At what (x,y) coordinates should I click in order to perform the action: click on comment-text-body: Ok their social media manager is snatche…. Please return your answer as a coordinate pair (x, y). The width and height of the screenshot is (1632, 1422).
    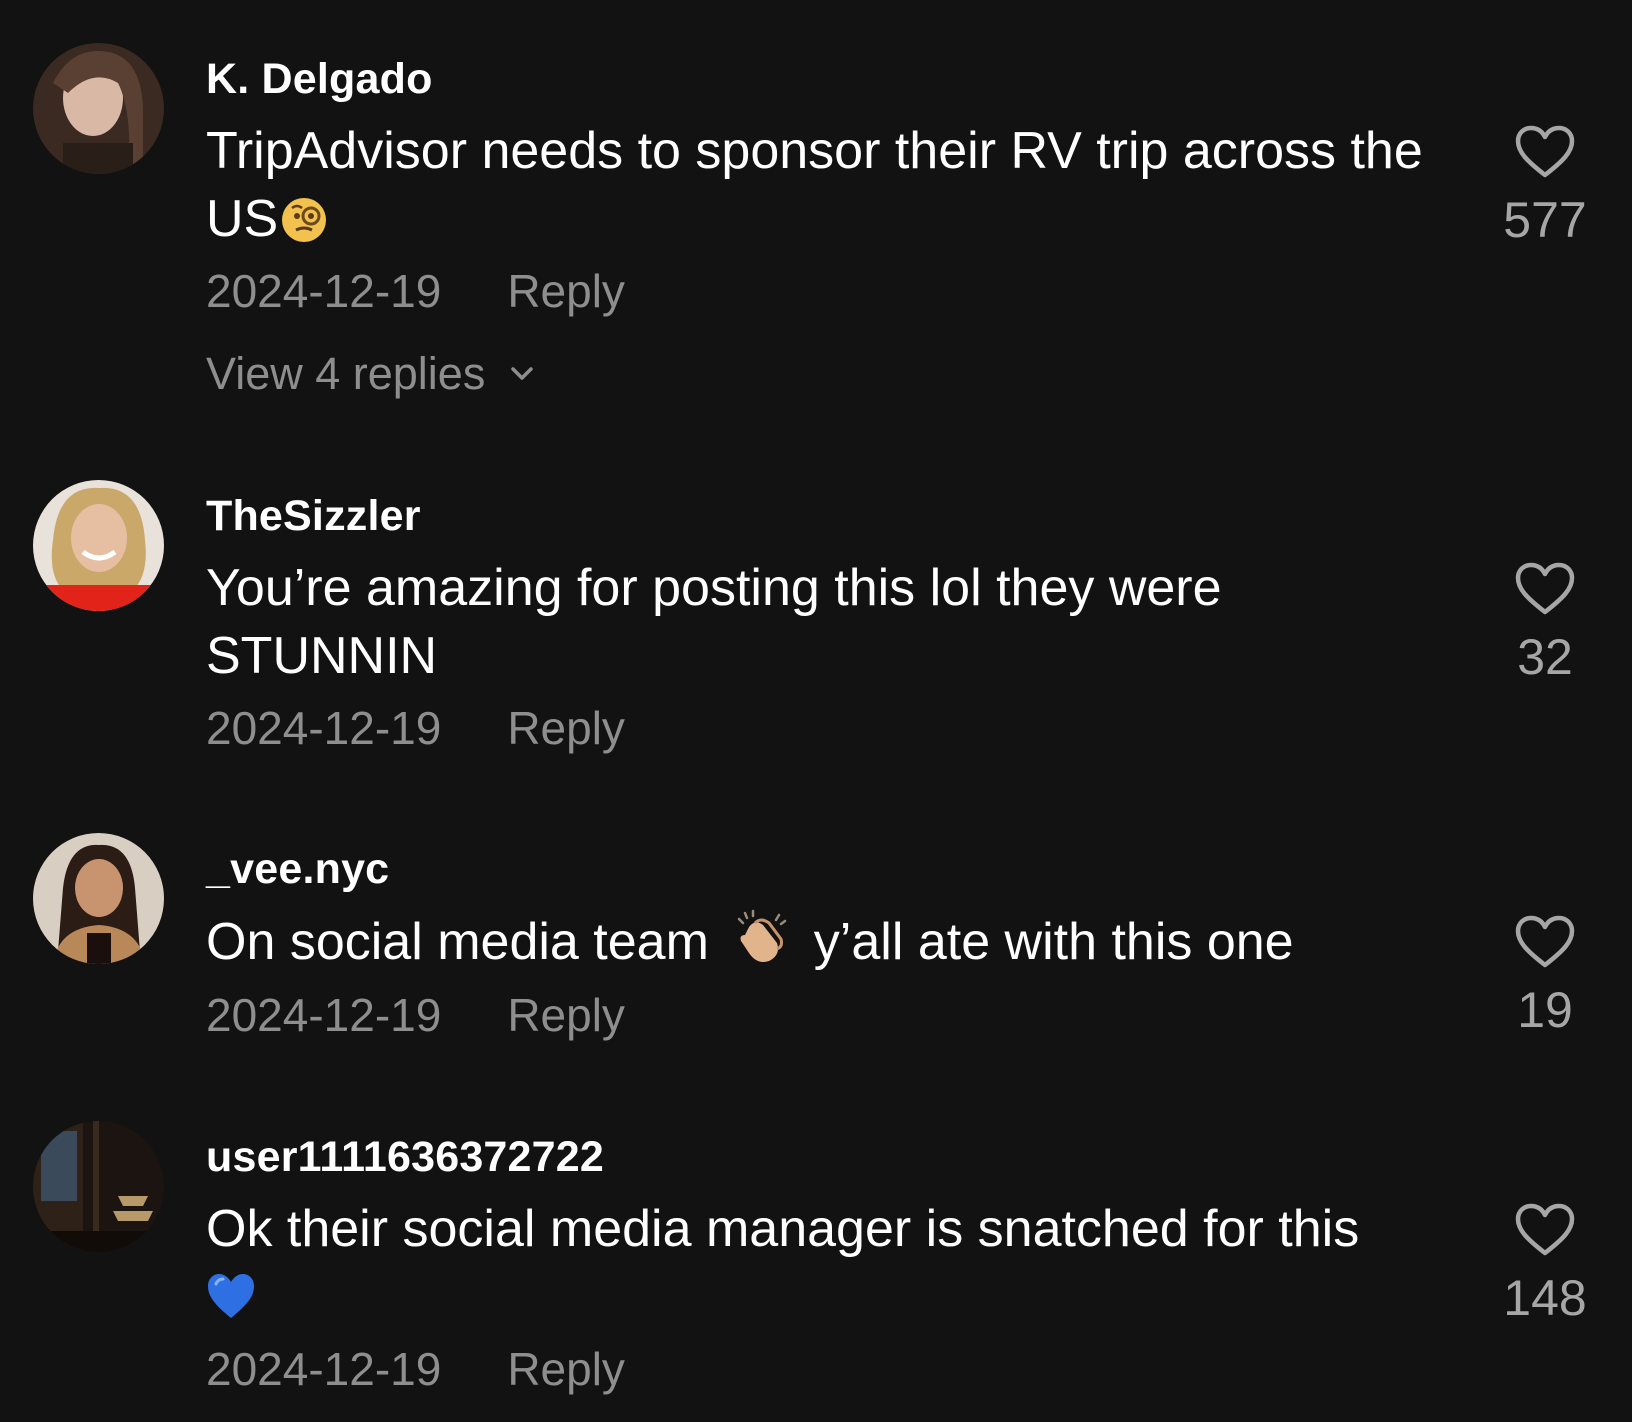
    Looking at the image, I should click on (783, 1229).